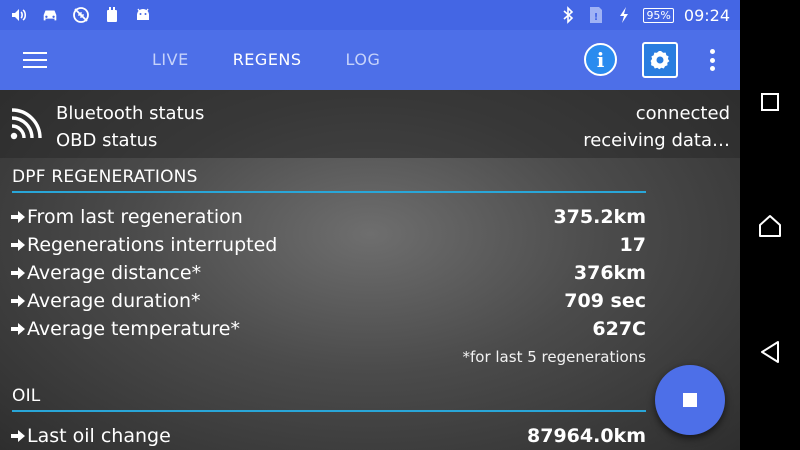  I want to click on dpf-row: Regenerations interrupted 17, so click(328, 245).